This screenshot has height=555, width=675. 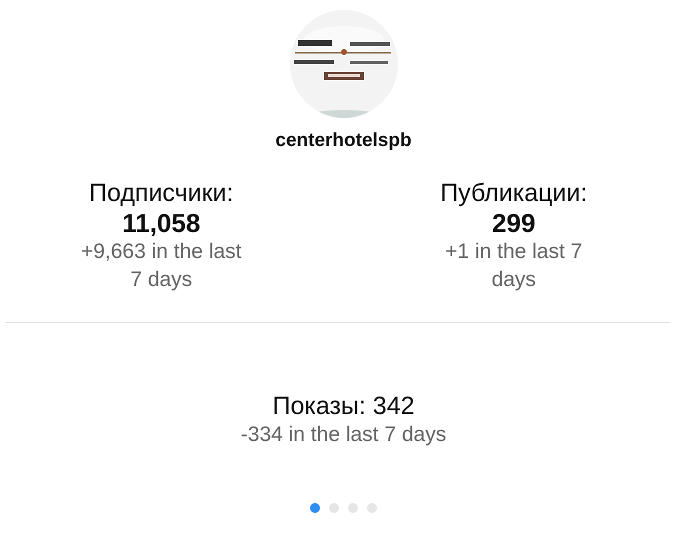 I want to click on stat-change: +1 in the last 7 days, so click(x=514, y=266).